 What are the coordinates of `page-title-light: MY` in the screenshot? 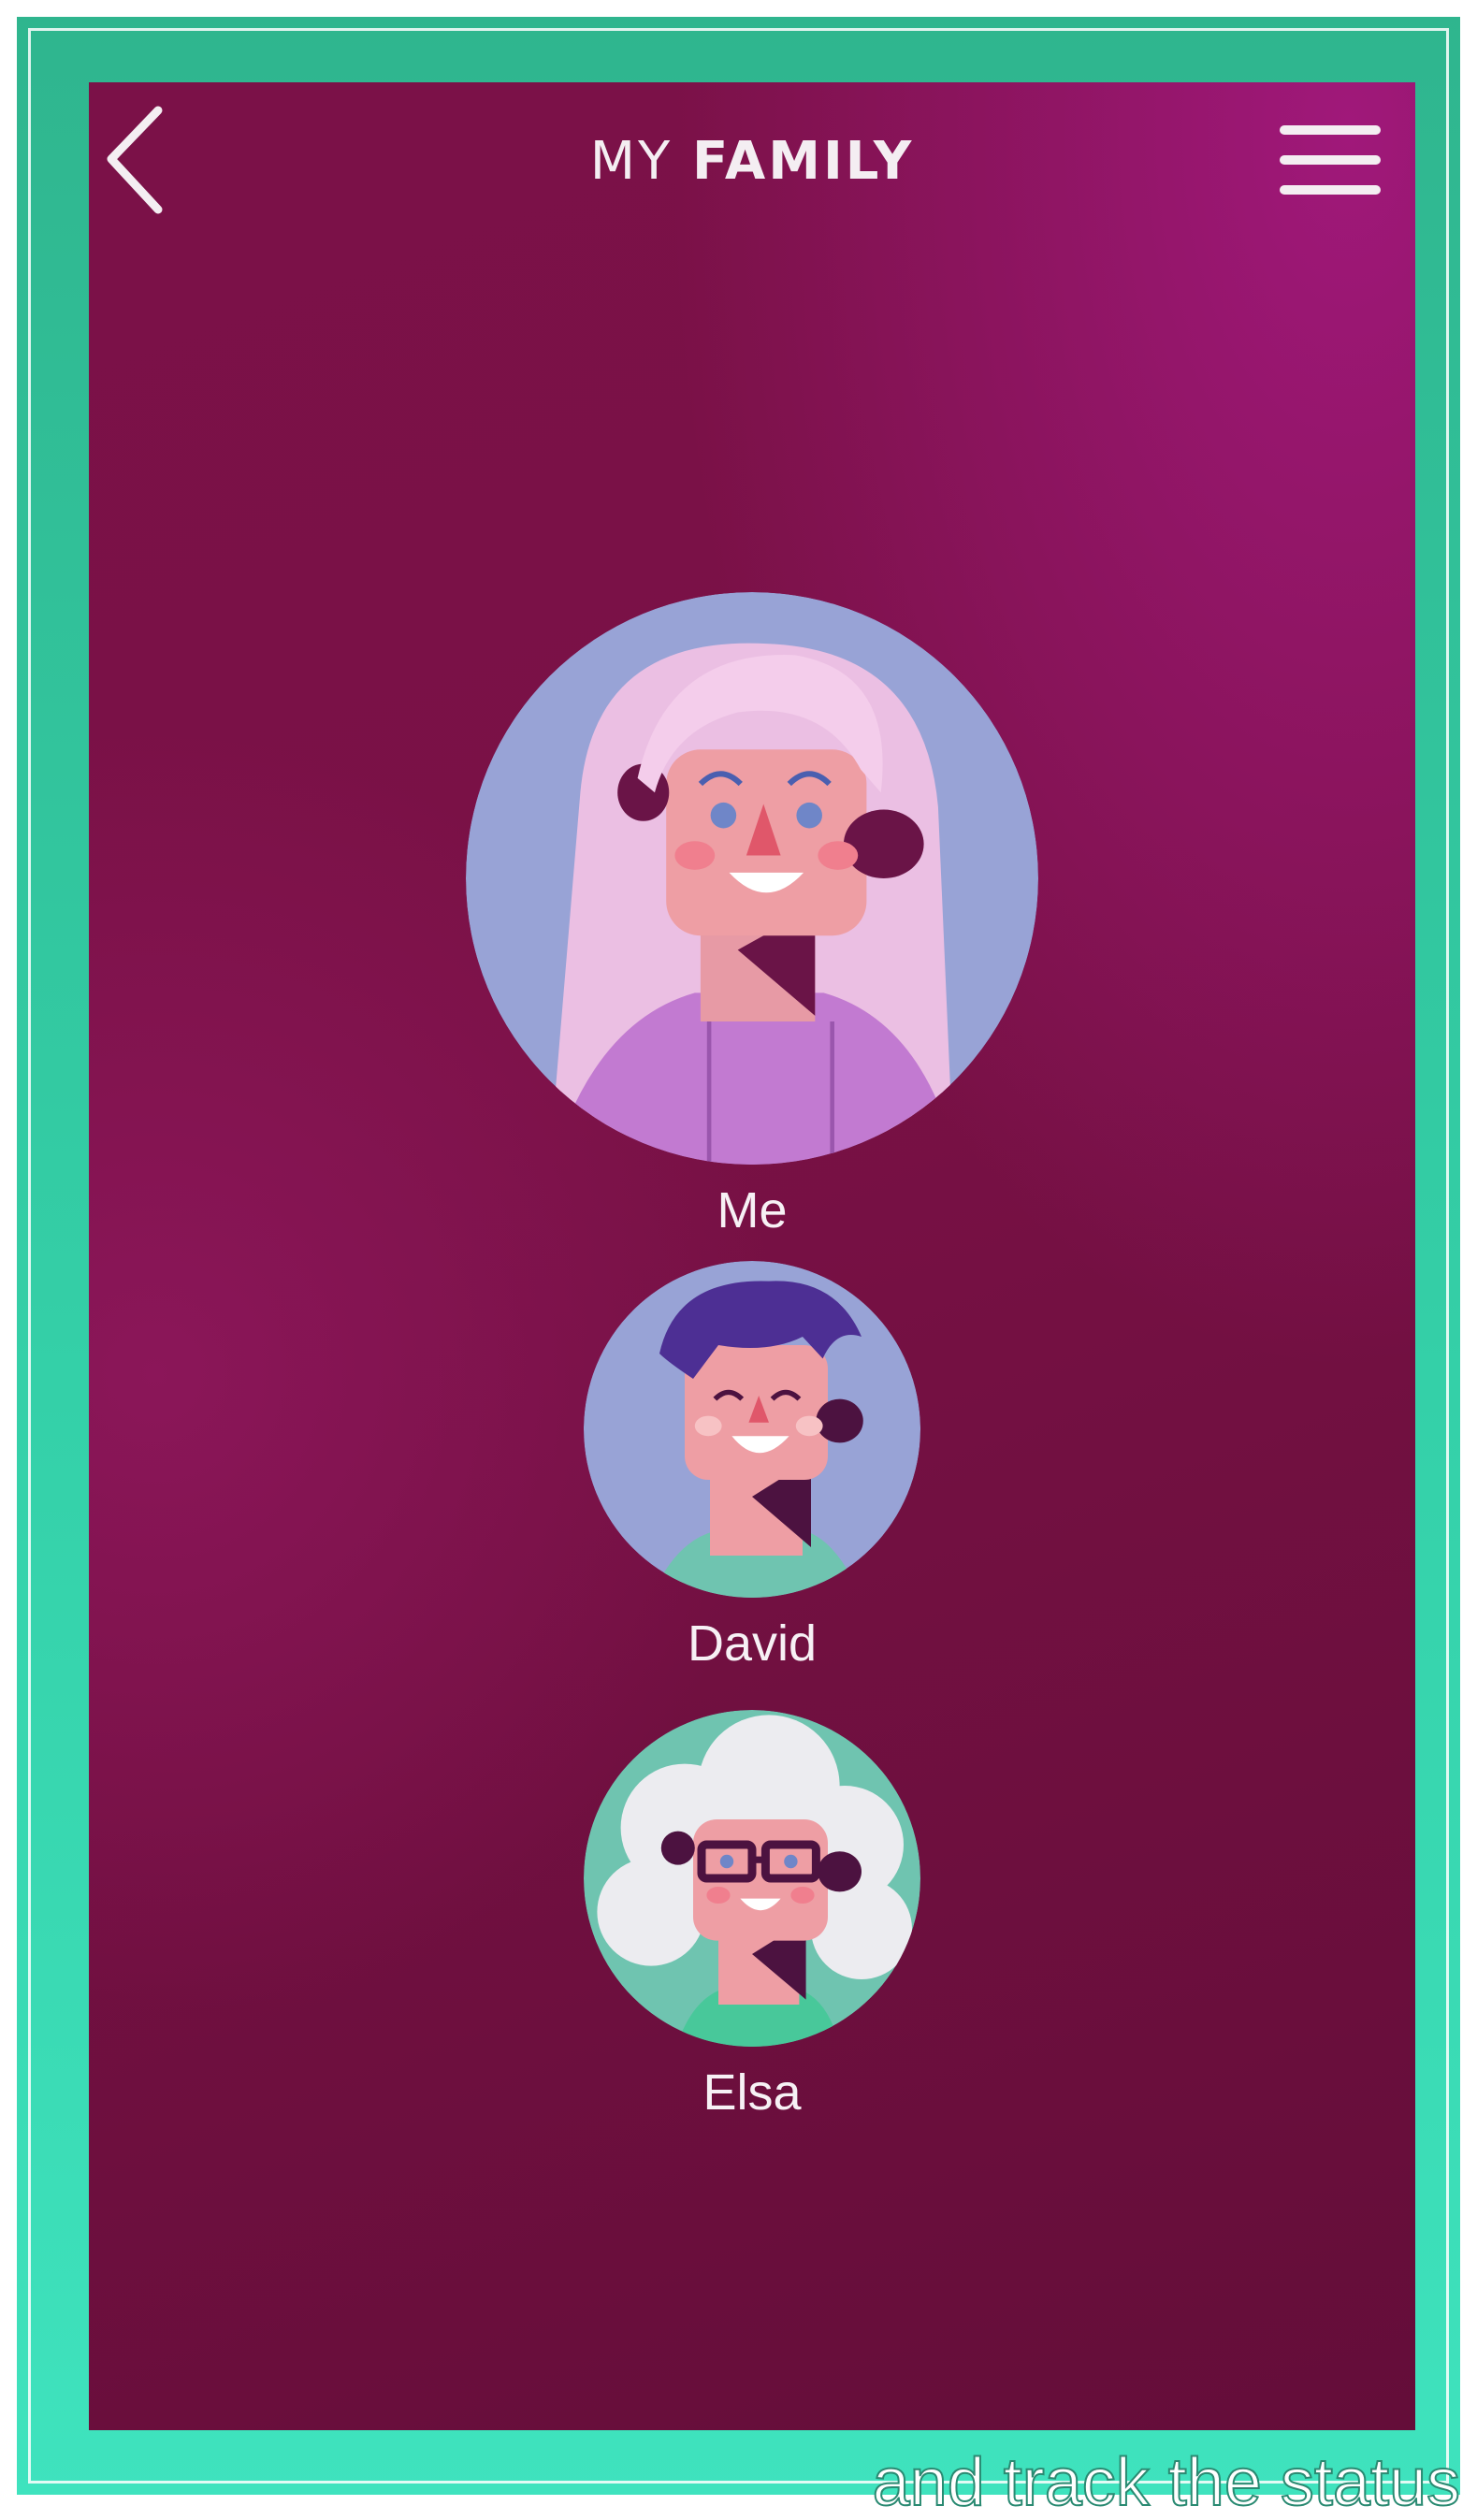 It's located at (632, 161).